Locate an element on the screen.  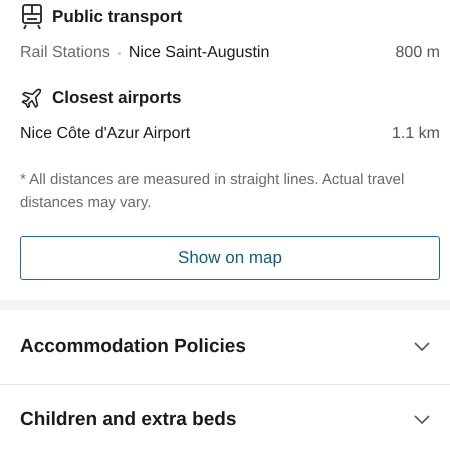
place-name: Nice Côte d'Azur Airport is located at coordinates (106, 134).